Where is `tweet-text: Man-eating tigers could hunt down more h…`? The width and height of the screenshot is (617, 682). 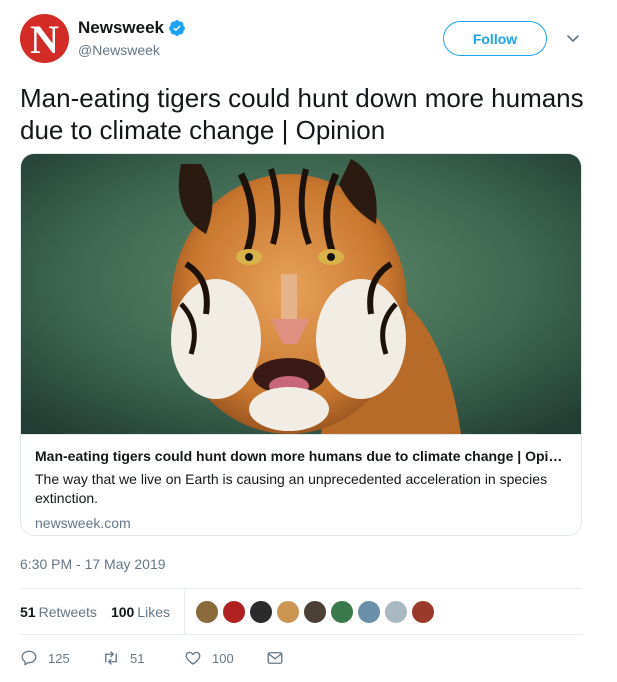
tweet-text: Man-eating tigers could hunt down more h… is located at coordinates (302, 114).